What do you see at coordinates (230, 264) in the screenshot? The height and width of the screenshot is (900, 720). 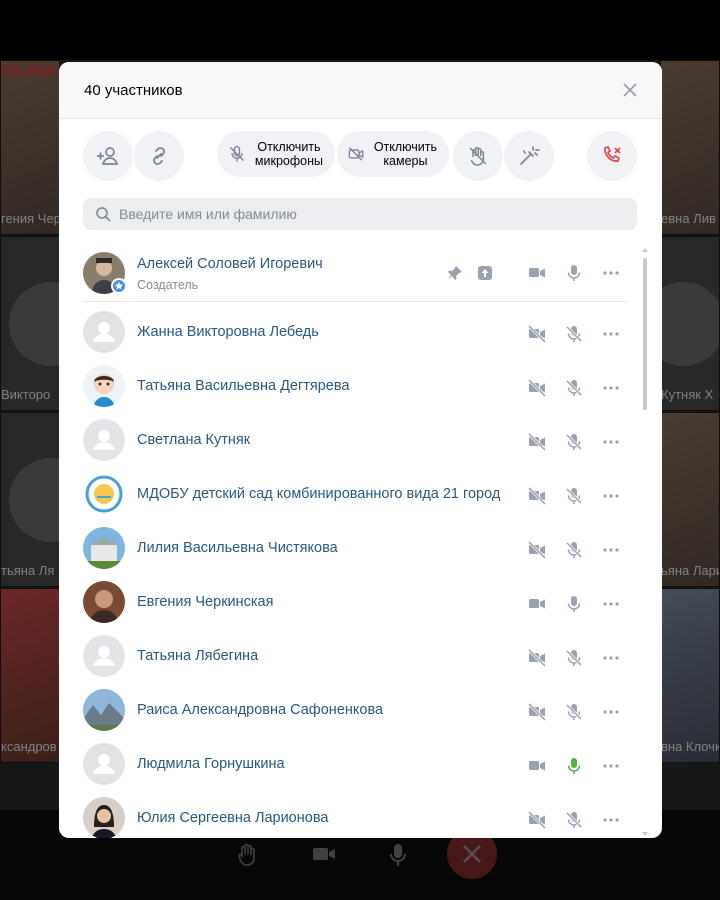 I see `participant-name: Алексей Соловей Игоревич` at bounding box center [230, 264].